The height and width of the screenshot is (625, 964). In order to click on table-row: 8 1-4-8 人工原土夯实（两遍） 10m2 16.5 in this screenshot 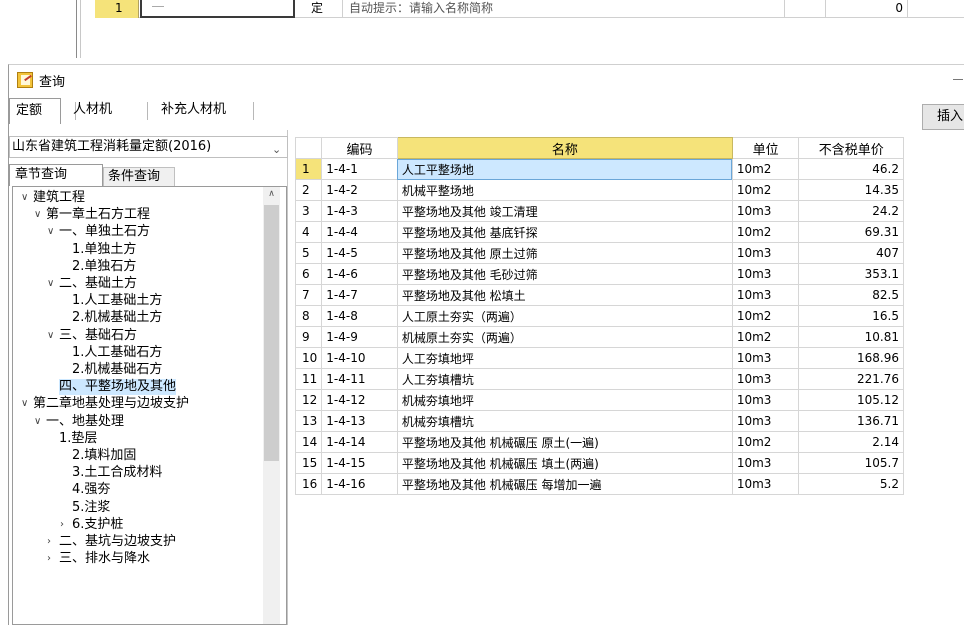, I will do `click(599, 316)`.